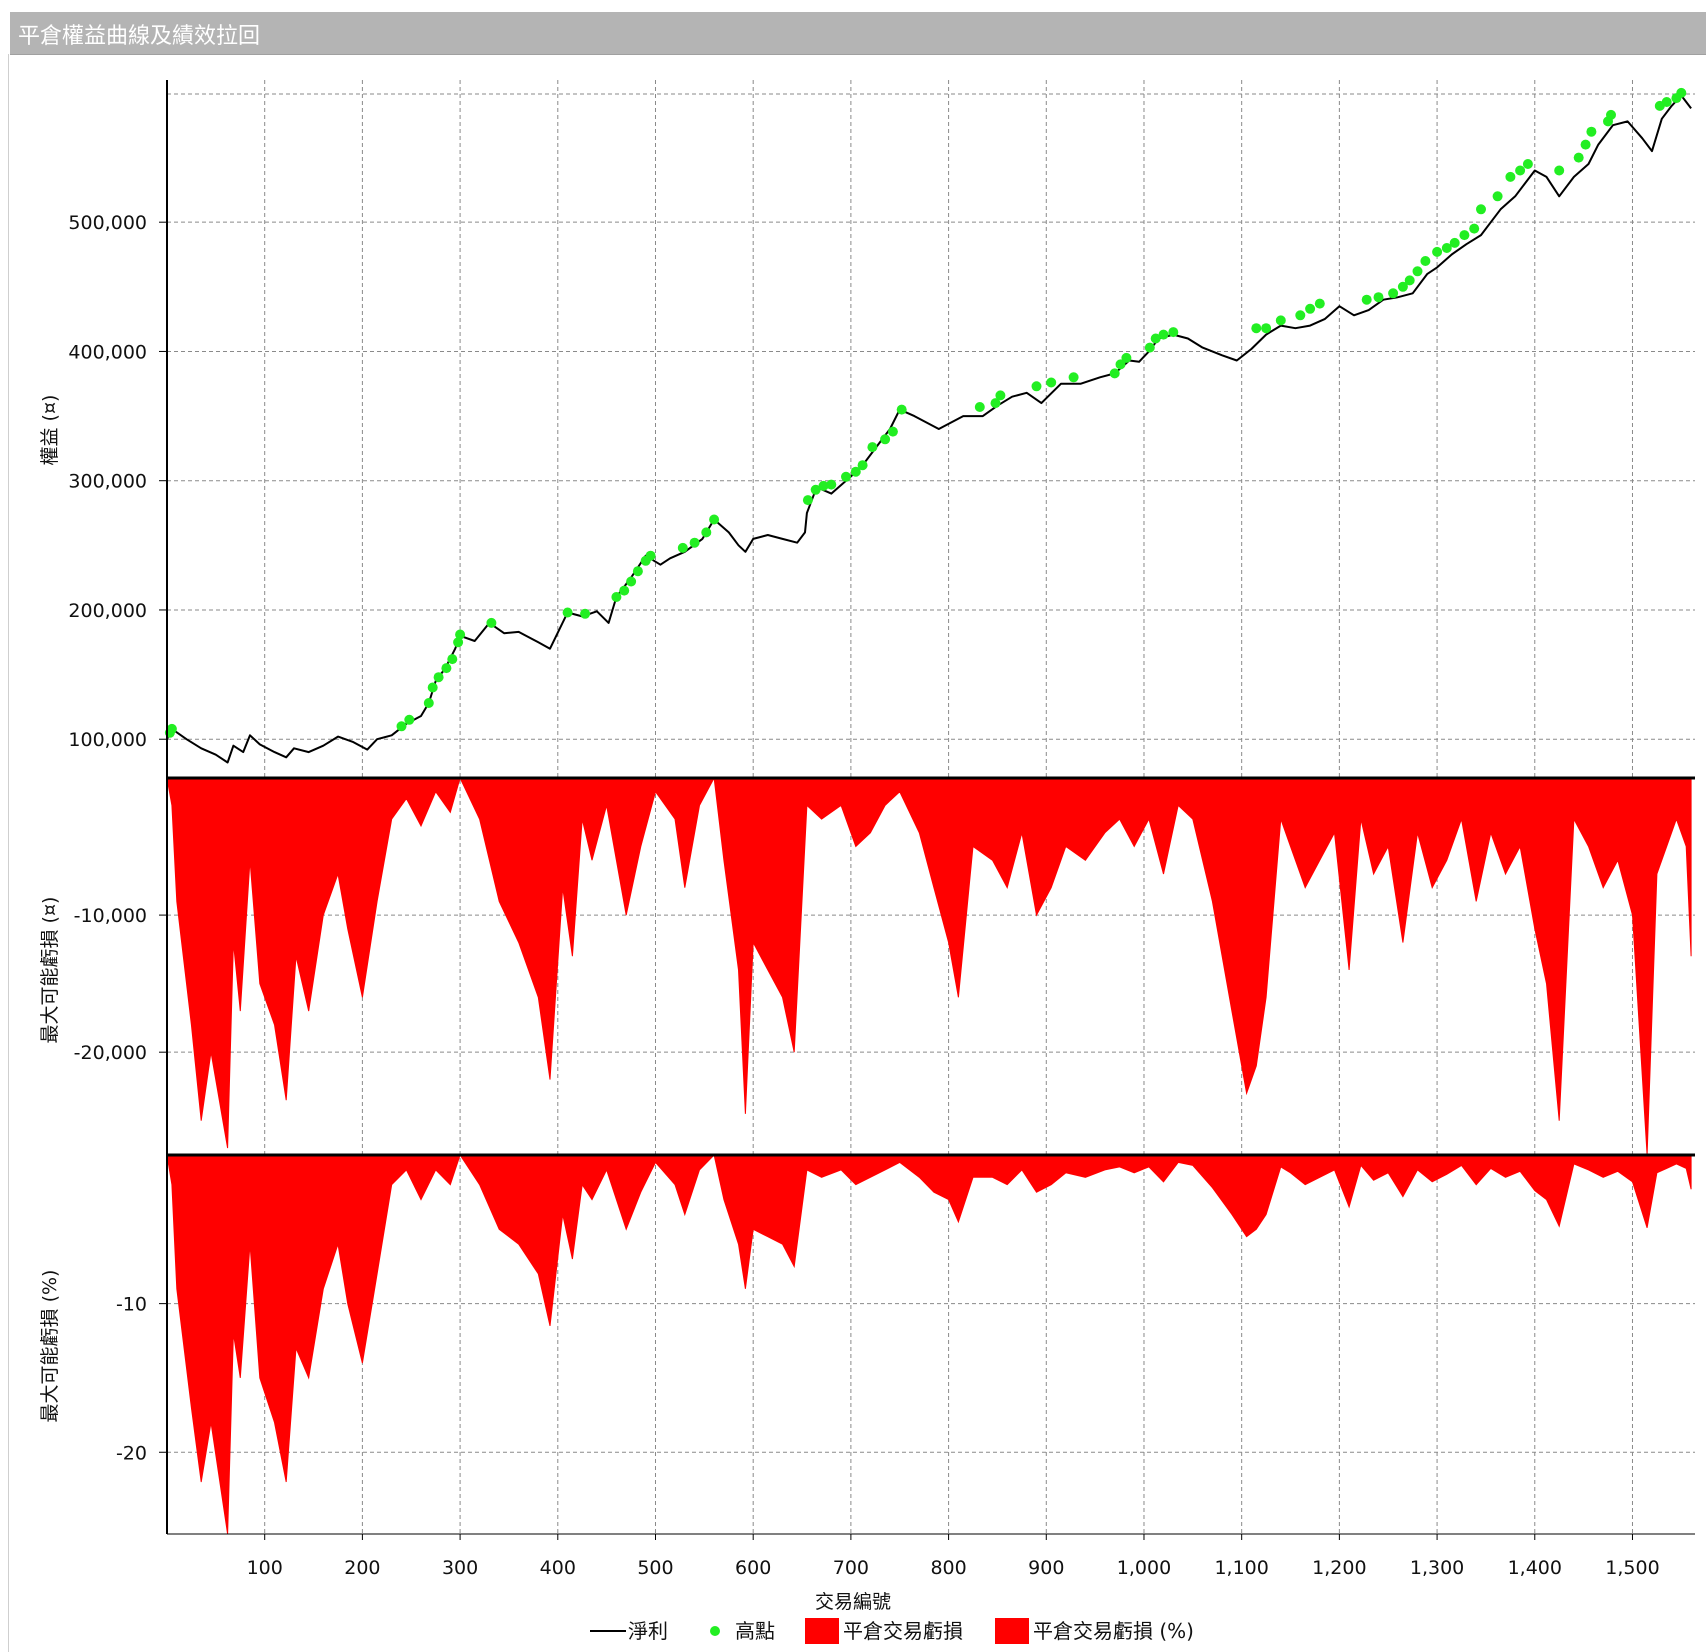 The width and height of the screenshot is (1706, 1652). What do you see at coordinates (1632, 1568) in the screenshot?
I see `x-tick-label: 1,500` at bounding box center [1632, 1568].